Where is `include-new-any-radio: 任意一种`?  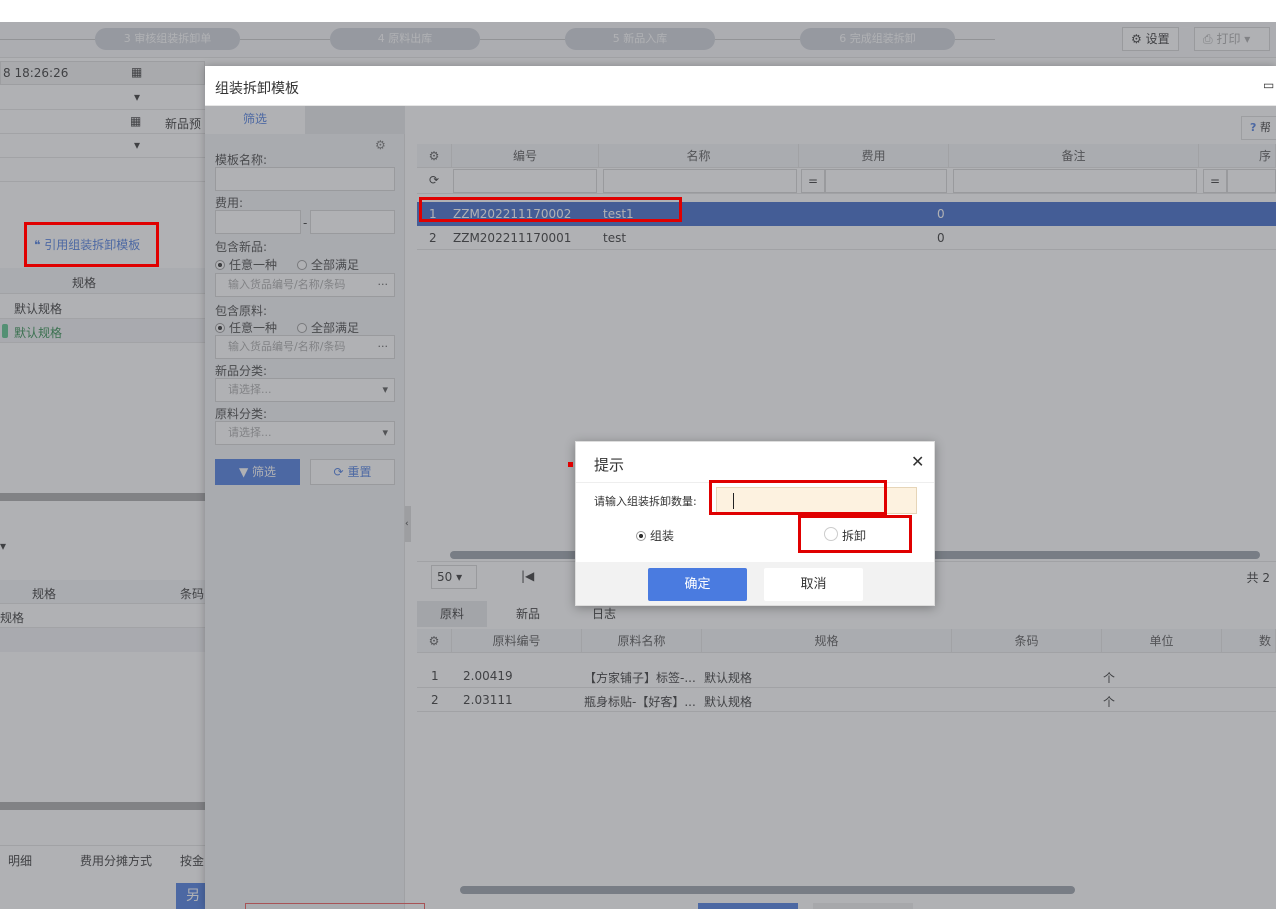
include-new-any-radio: 任意一种 is located at coordinates (246, 264).